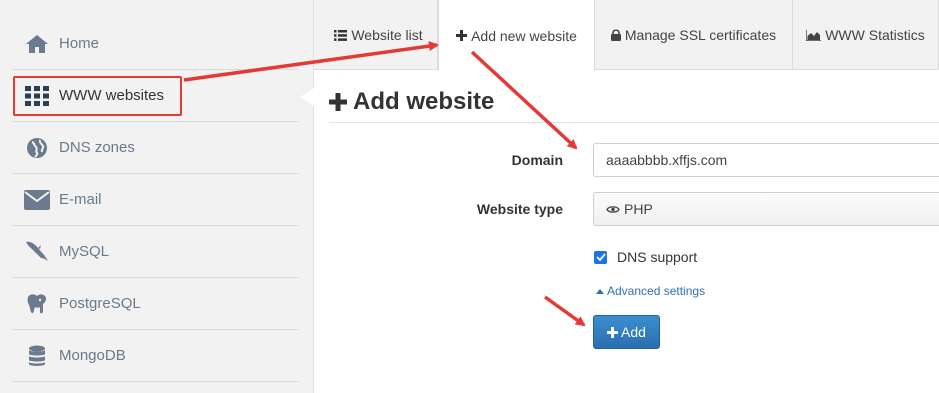 This screenshot has width=939, height=393. I want to click on list-icon, so click(341, 35).